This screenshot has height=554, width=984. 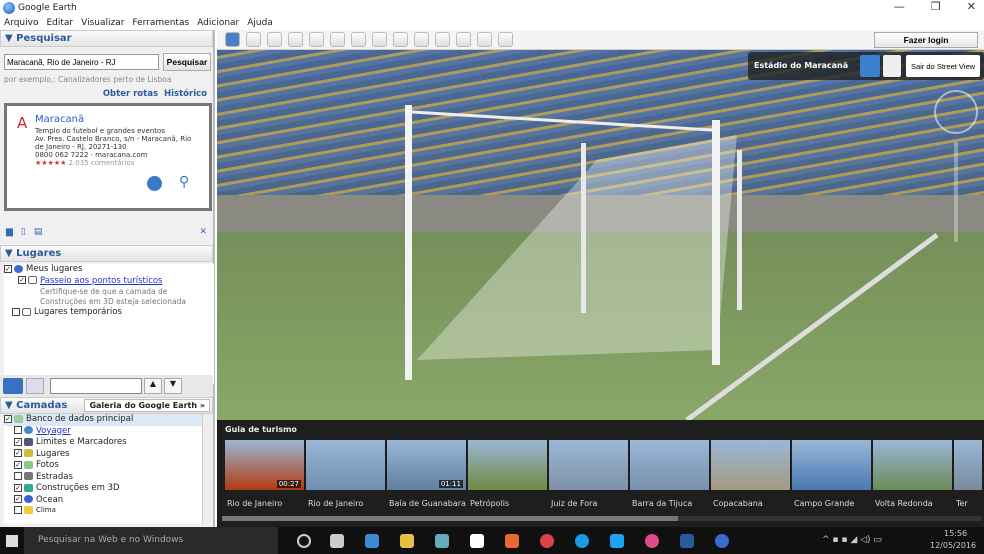 What do you see at coordinates (59, 119) in the screenshot?
I see `result-name: Maracanã` at bounding box center [59, 119].